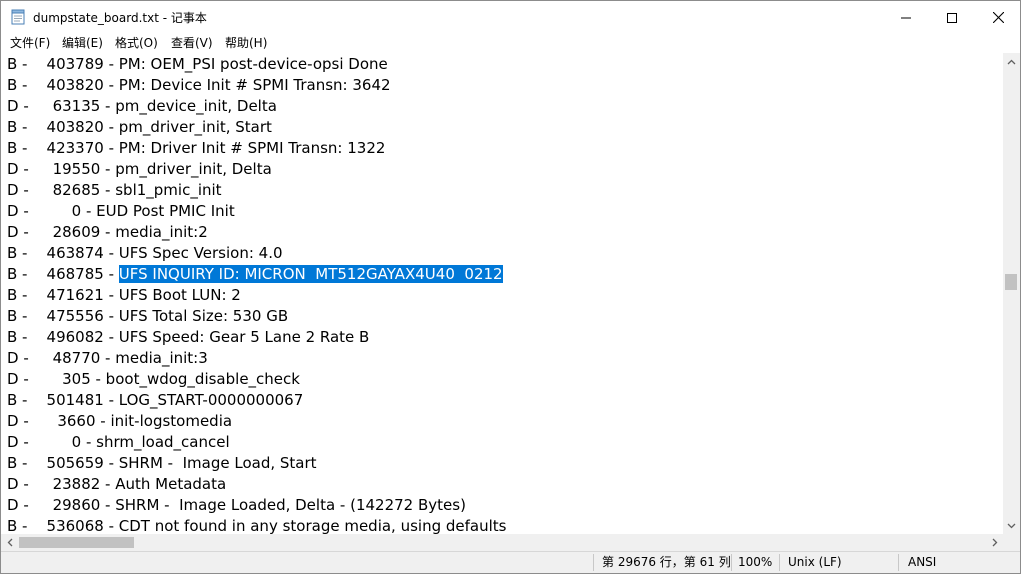 The height and width of the screenshot is (574, 1021). I want to click on text-line: B - 471621 - UFS Boot LUN: 2, so click(124, 295).